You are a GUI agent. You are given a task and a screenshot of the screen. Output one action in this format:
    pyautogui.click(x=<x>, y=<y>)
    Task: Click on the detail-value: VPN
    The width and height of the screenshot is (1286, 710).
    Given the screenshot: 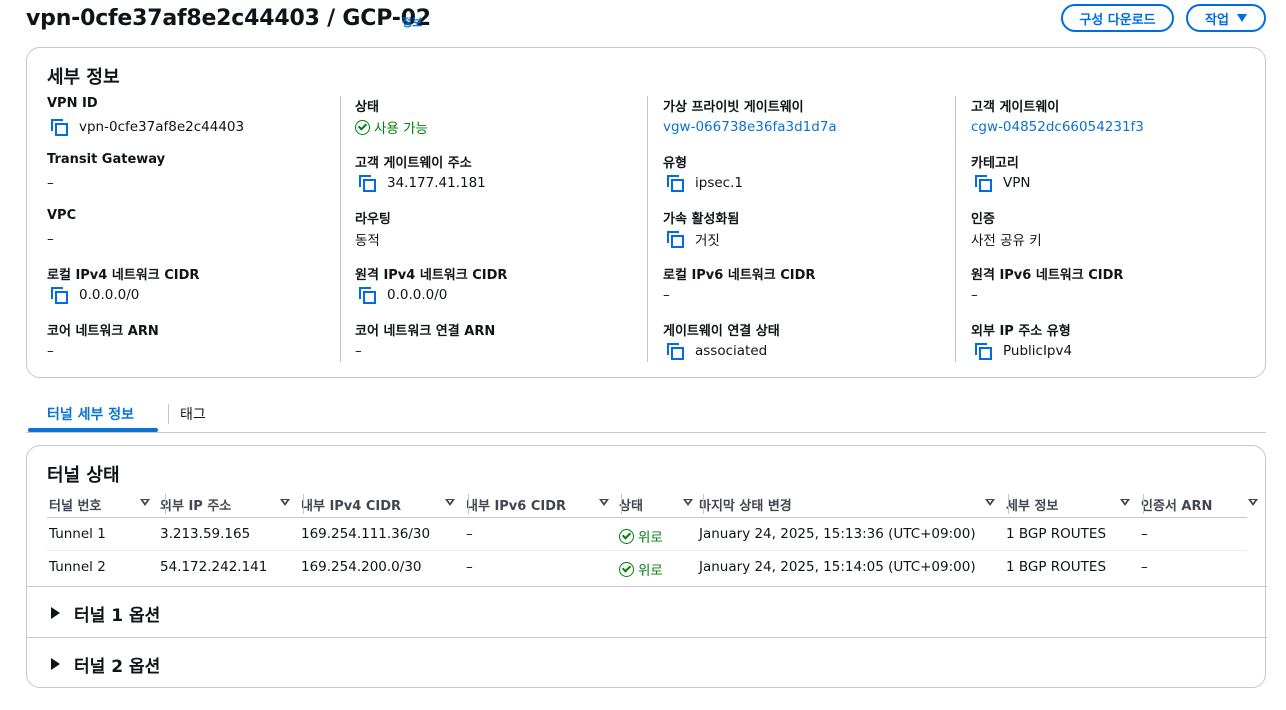 What is the action you would take?
    pyautogui.click(x=1116, y=183)
    